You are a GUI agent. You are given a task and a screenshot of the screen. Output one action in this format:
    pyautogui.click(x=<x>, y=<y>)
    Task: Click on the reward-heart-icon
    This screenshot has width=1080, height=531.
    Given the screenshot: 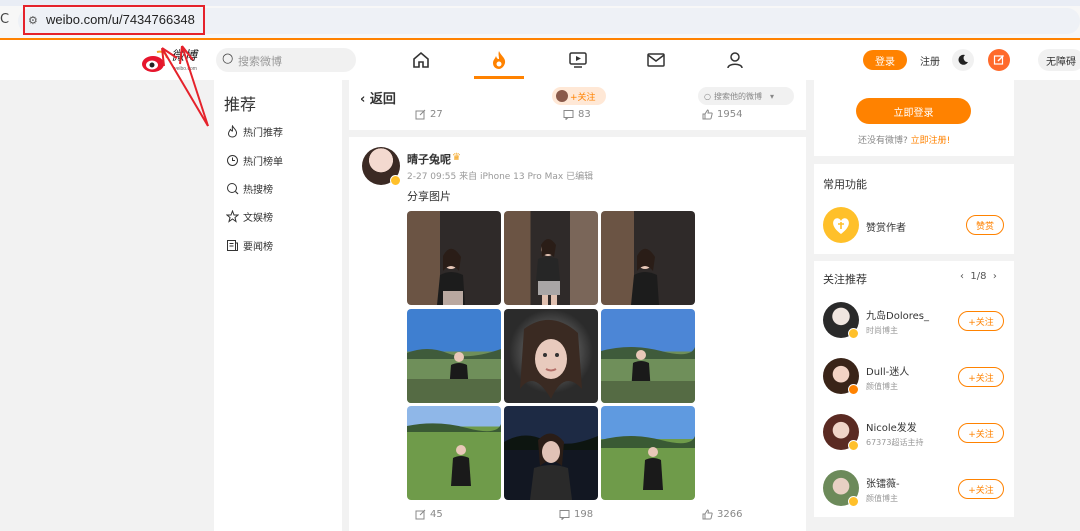 What is the action you would take?
    pyautogui.click(x=841, y=225)
    